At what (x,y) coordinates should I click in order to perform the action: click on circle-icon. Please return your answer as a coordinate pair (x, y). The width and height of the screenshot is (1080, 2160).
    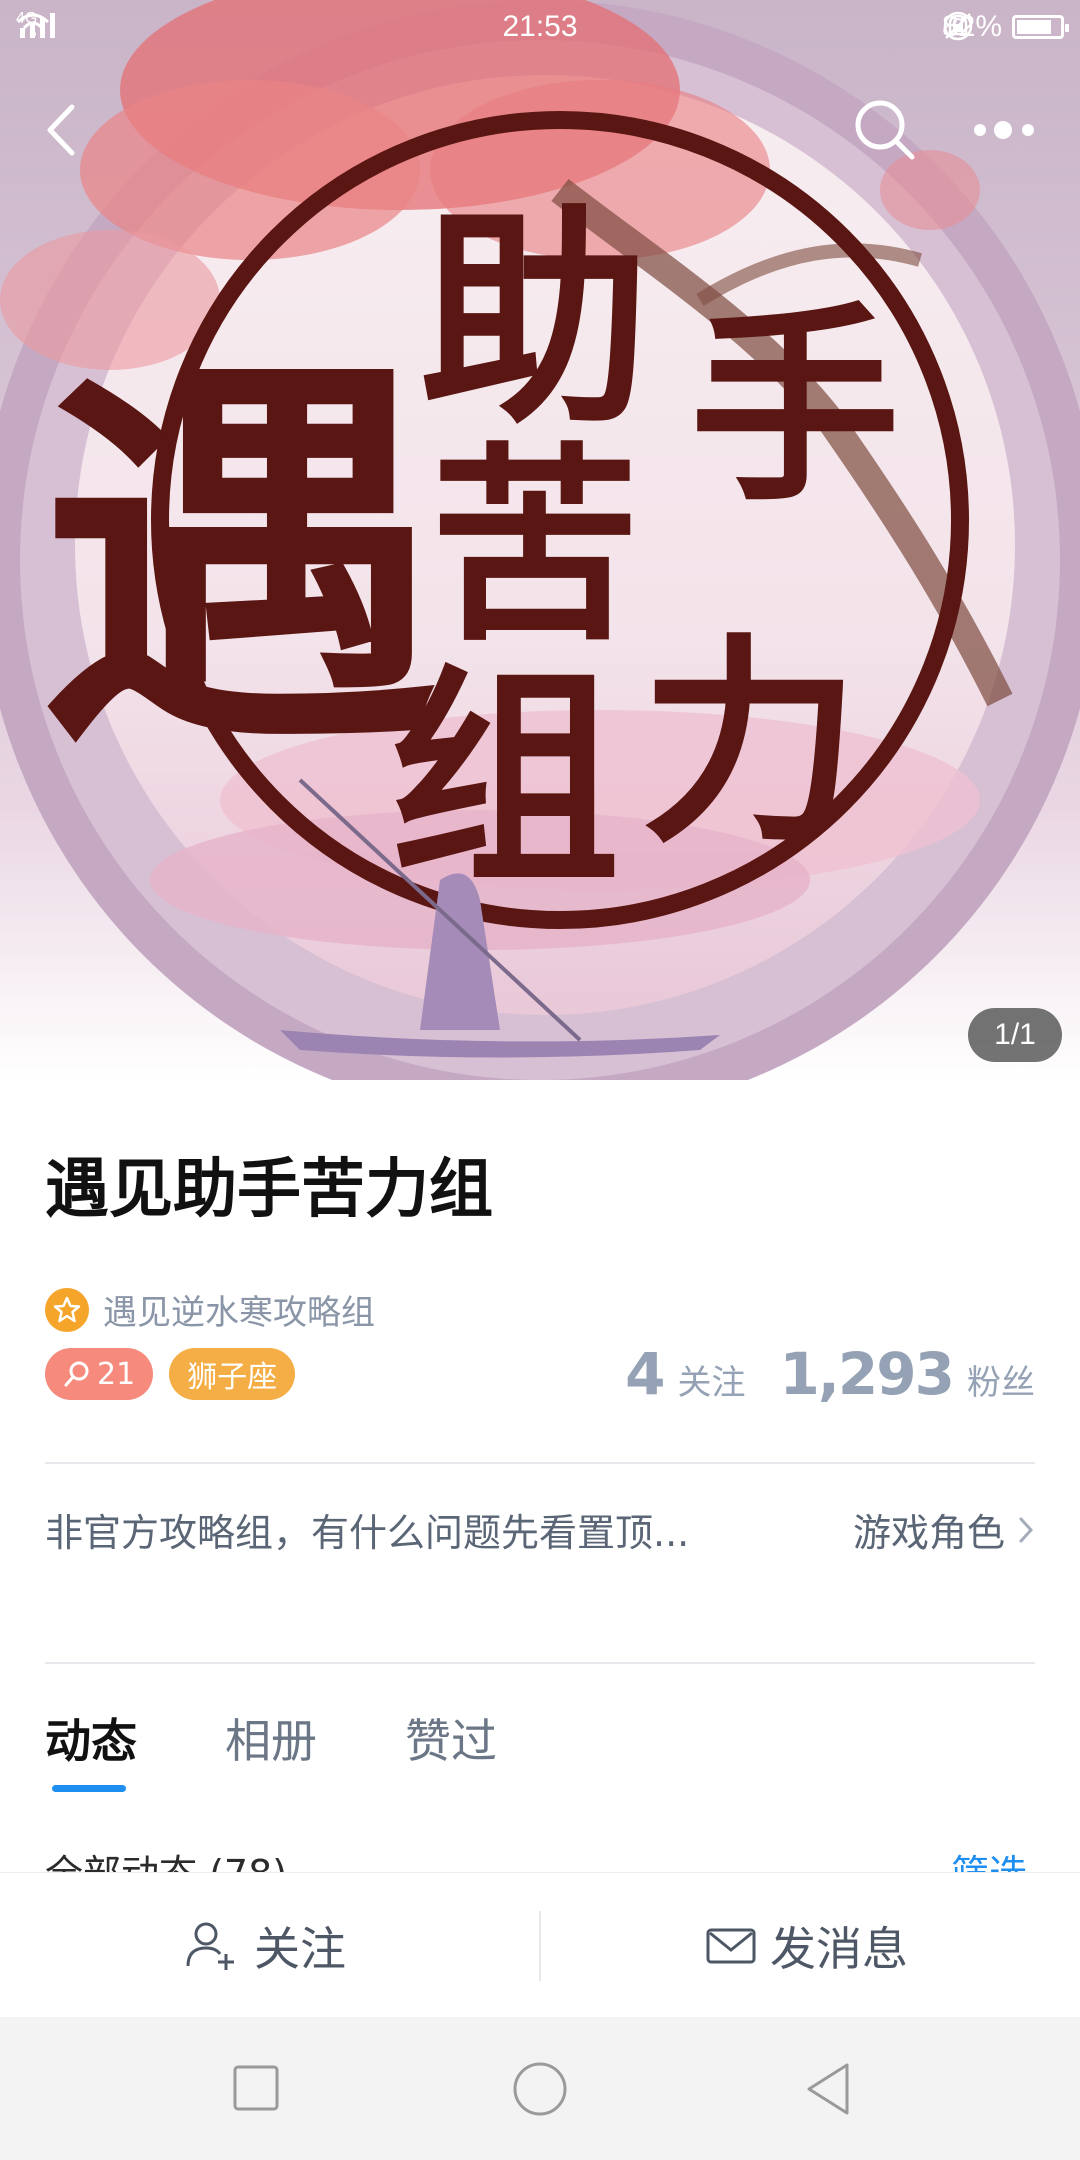
    Looking at the image, I should click on (540, 2089).